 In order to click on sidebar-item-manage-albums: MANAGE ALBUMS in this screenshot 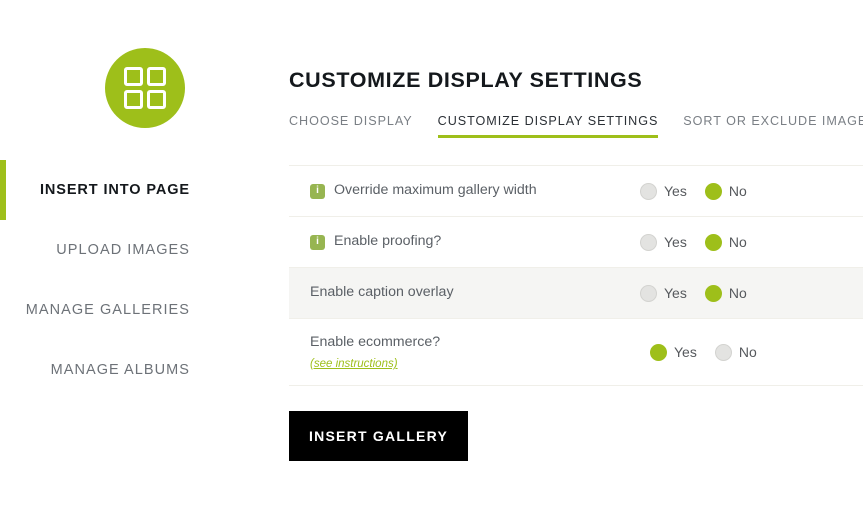, I will do `click(144, 370)`.